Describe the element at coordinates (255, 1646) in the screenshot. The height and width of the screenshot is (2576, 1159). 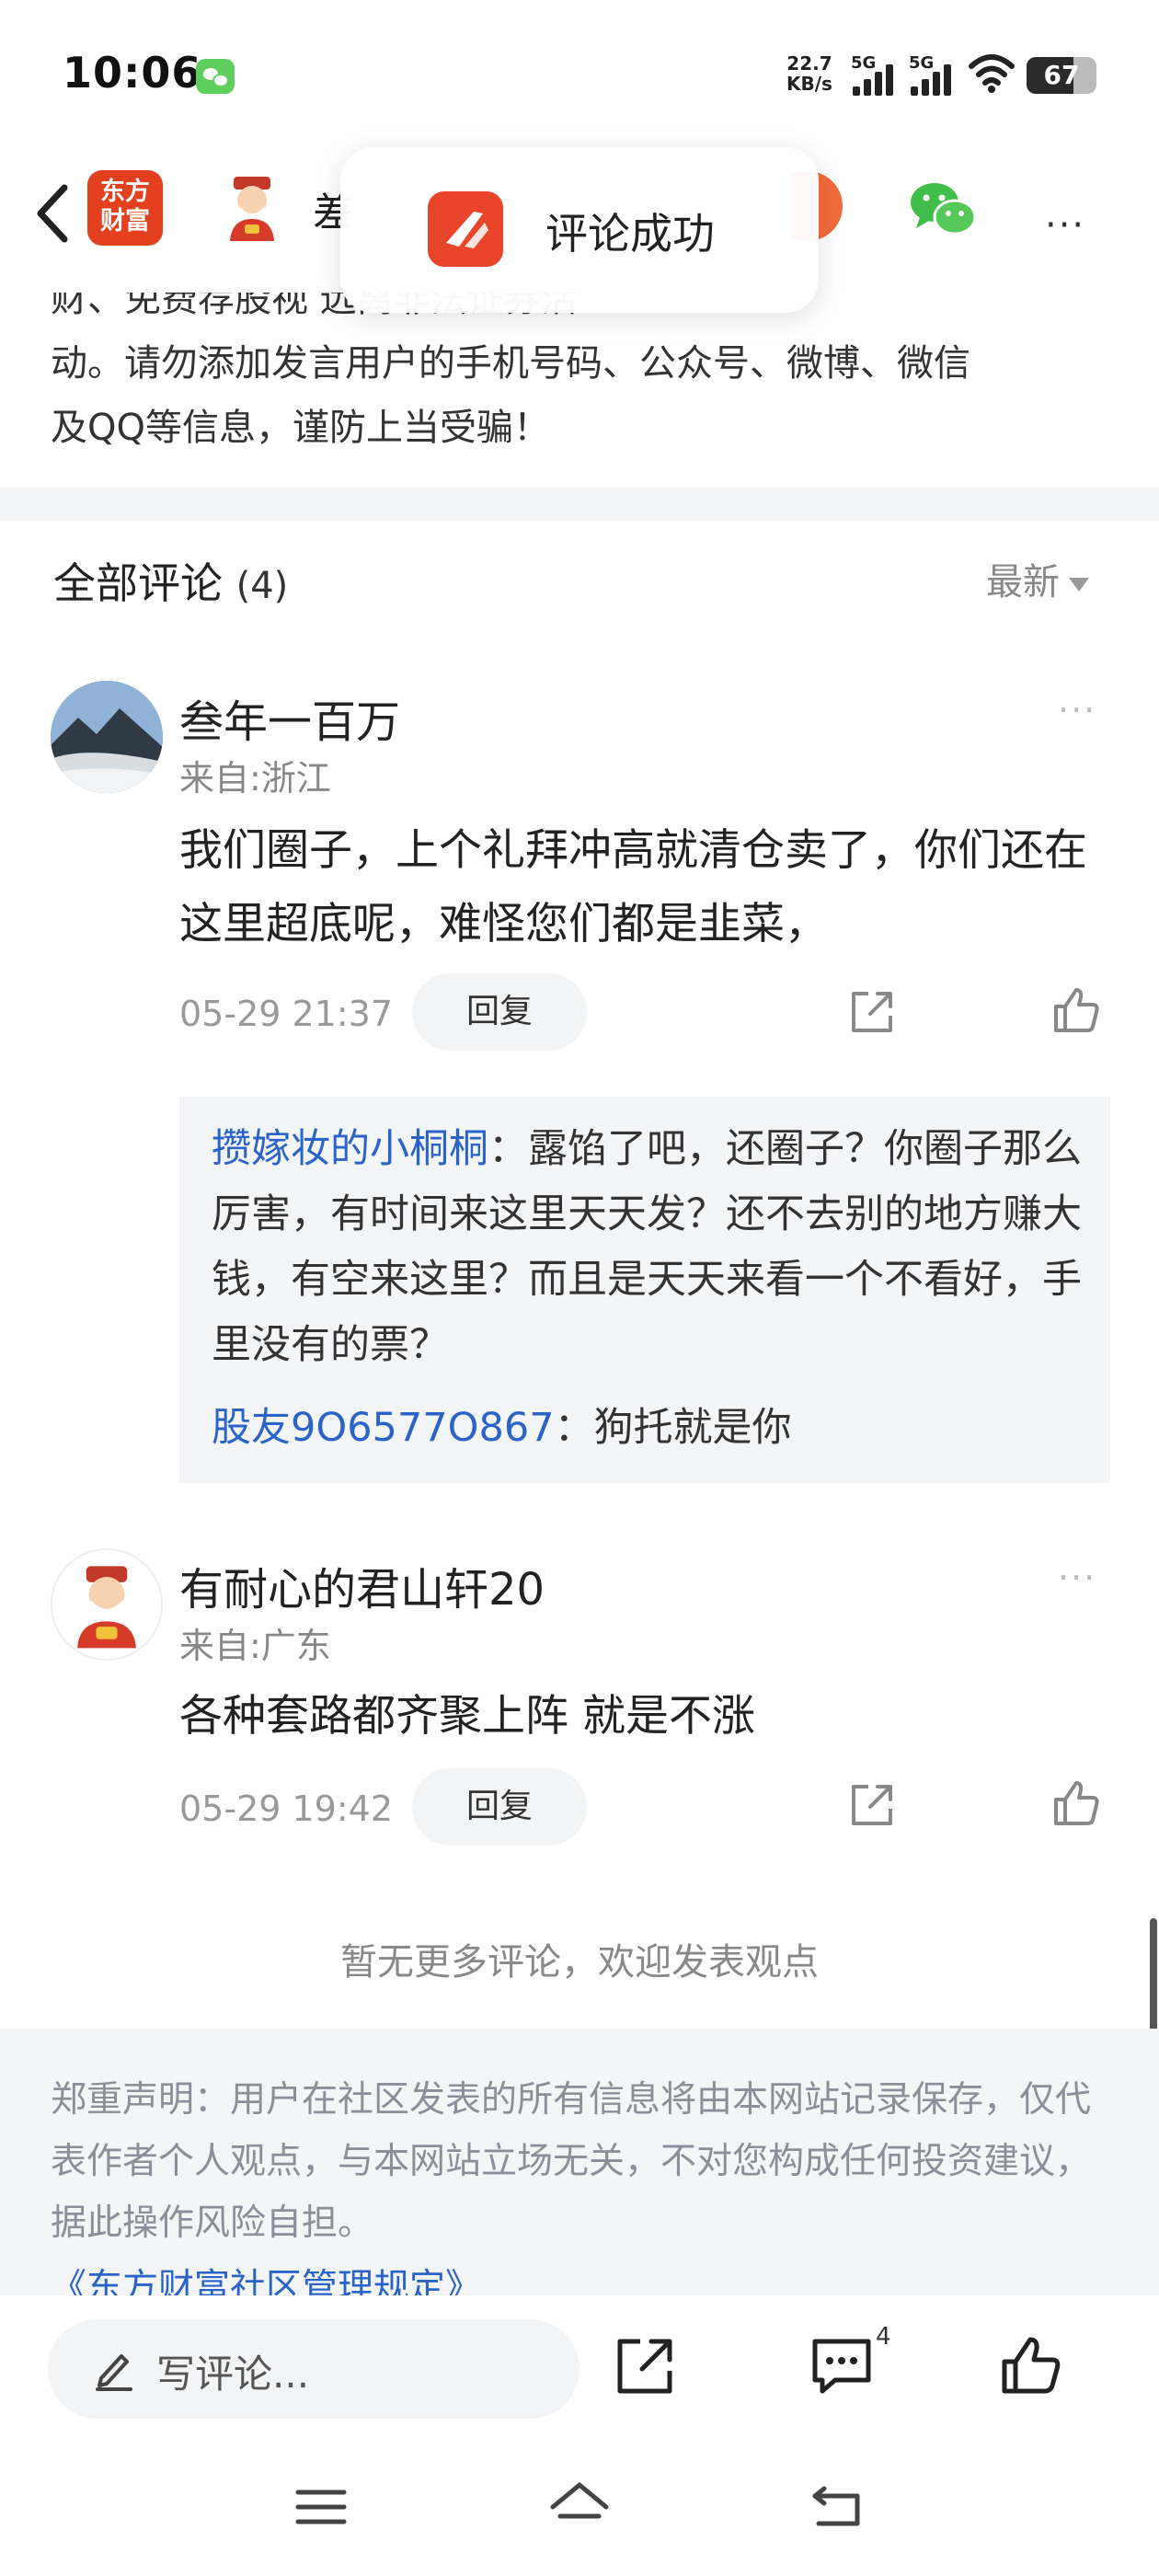
I see `comment-location: 来自:广东` at that location.